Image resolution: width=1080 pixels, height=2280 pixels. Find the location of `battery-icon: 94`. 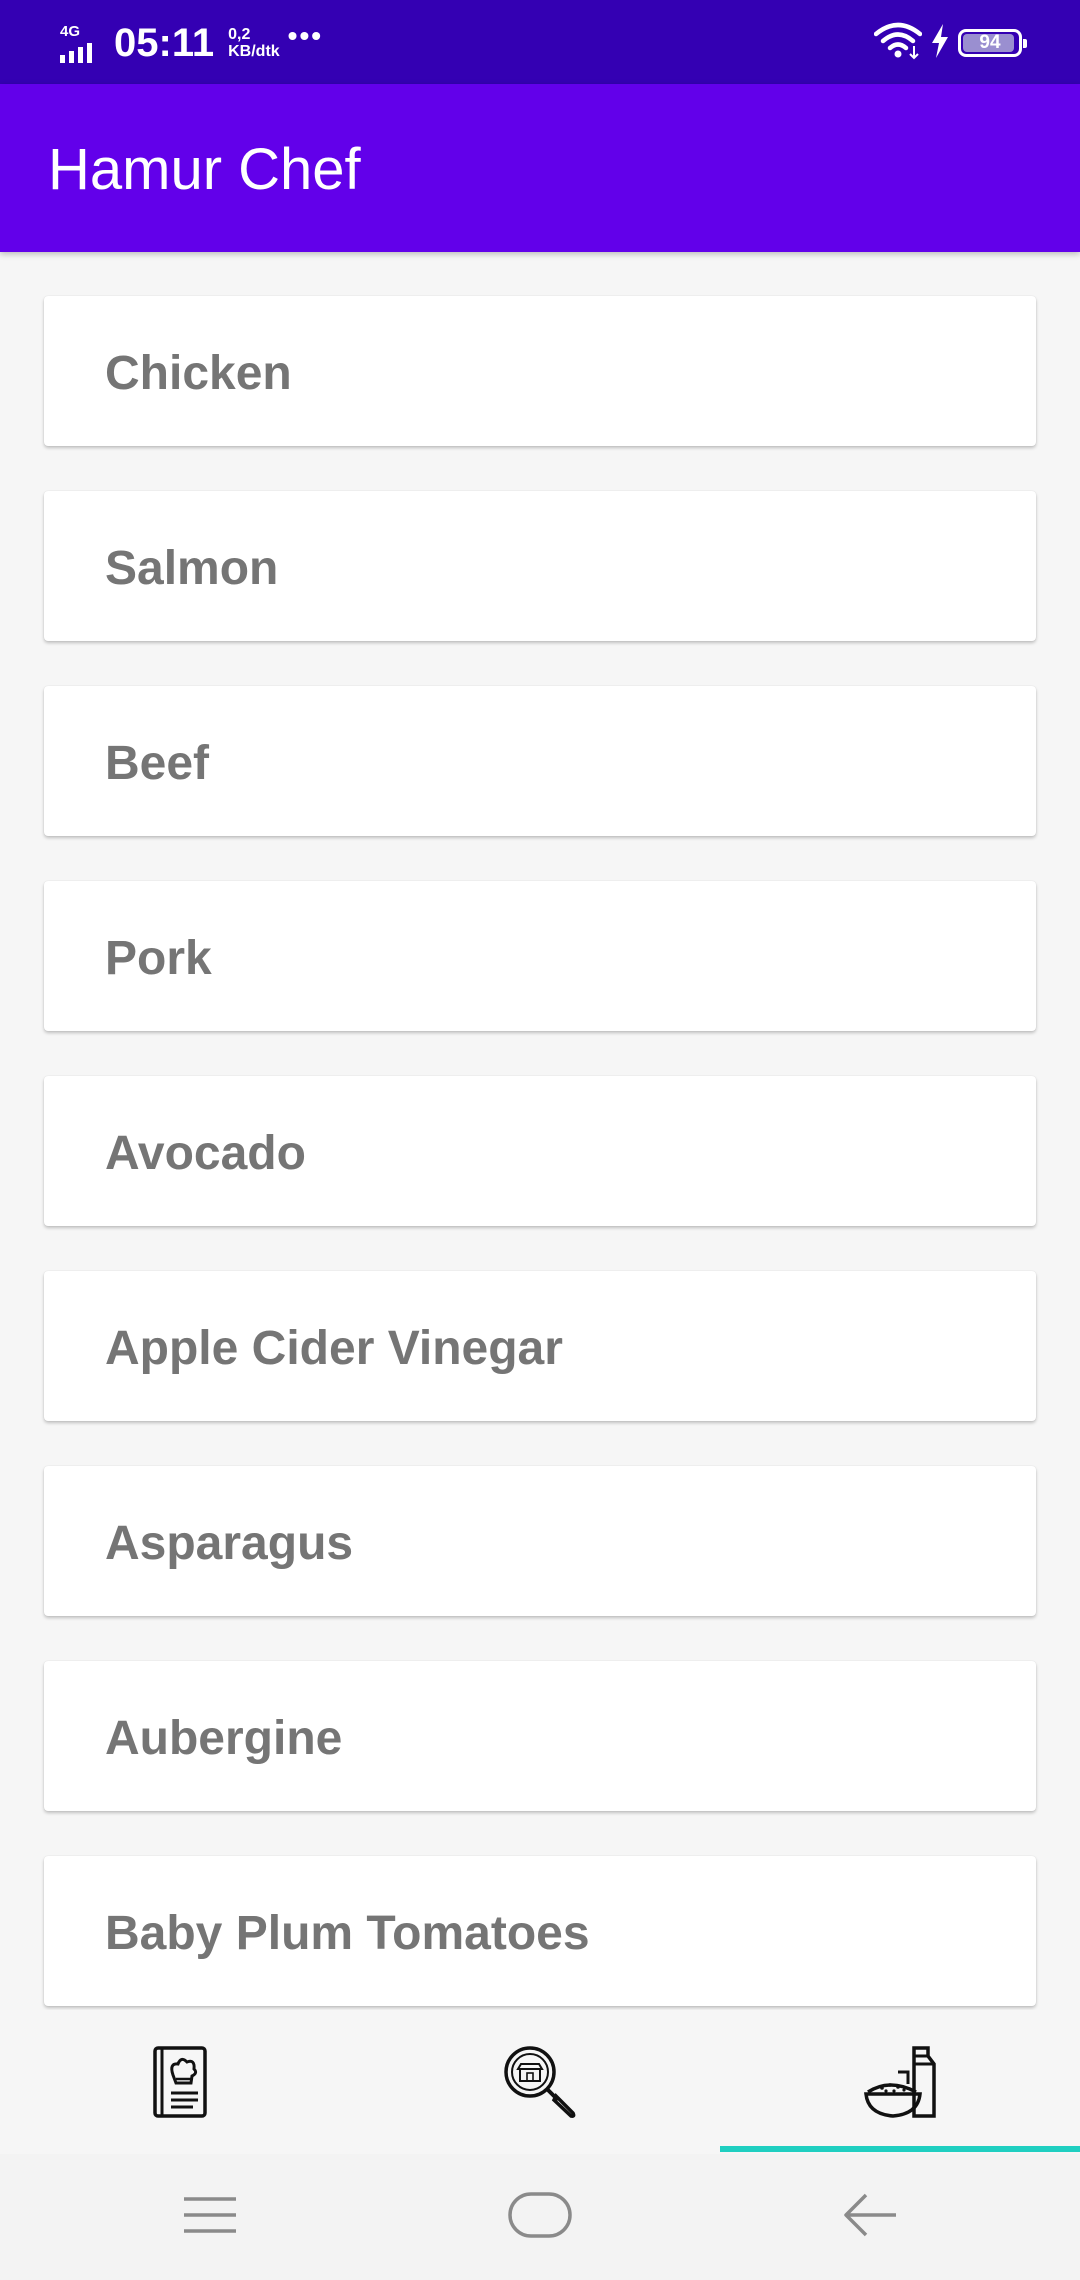

battery-icon: 94 is located at coordinates (992, 43).